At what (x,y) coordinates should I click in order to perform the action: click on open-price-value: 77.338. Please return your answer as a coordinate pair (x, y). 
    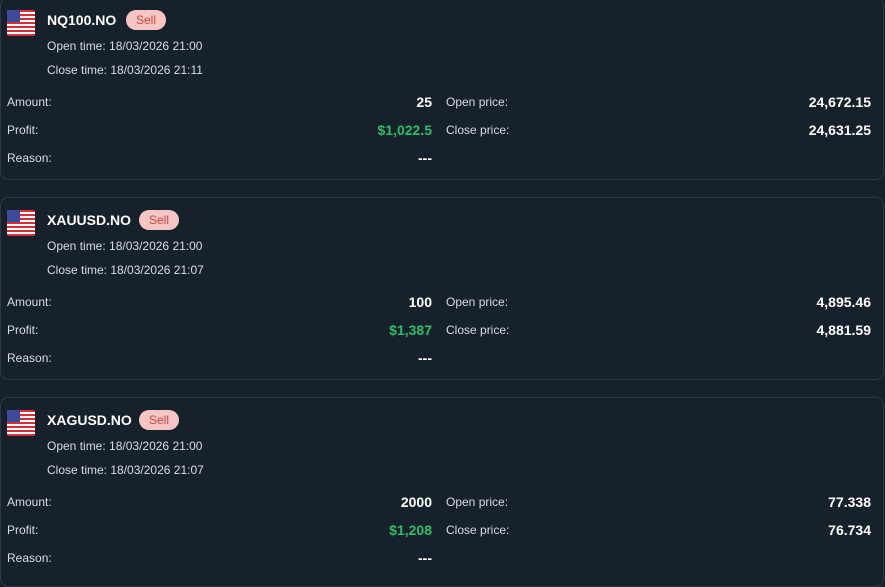
    Looking at the image, I should click on (849, 502).